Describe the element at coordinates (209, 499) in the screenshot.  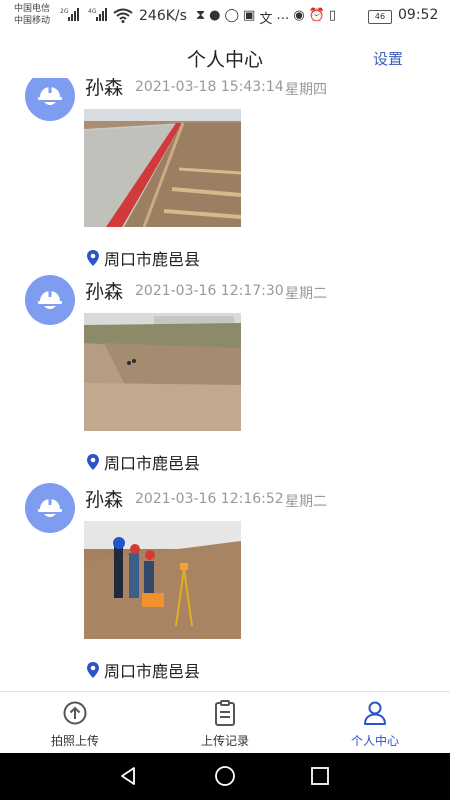
I see `timestamp: 2021-03-16 12:16:52` at that location.